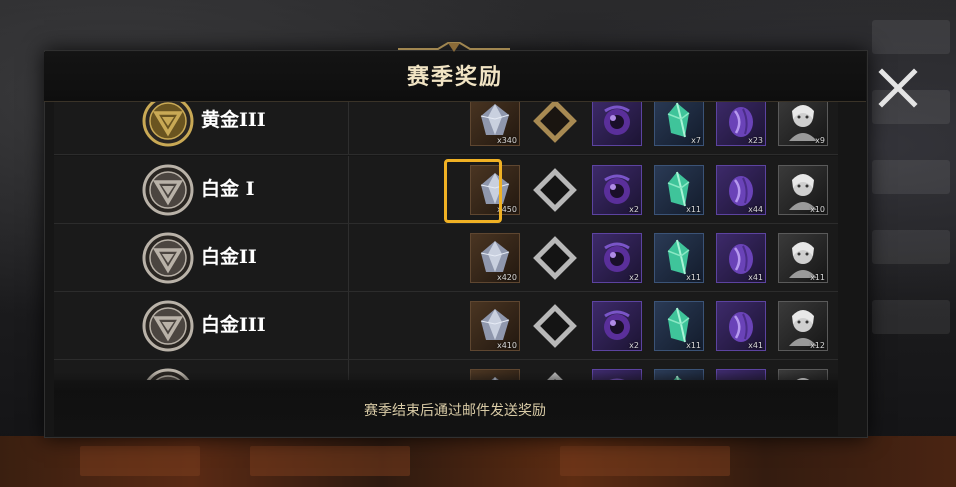 The width and height of the screenshot is (956, 487). What do you see at coordinates (506, 140) in the screenshot?
I see `reward-count: x340` at bounding box center [506, 140].